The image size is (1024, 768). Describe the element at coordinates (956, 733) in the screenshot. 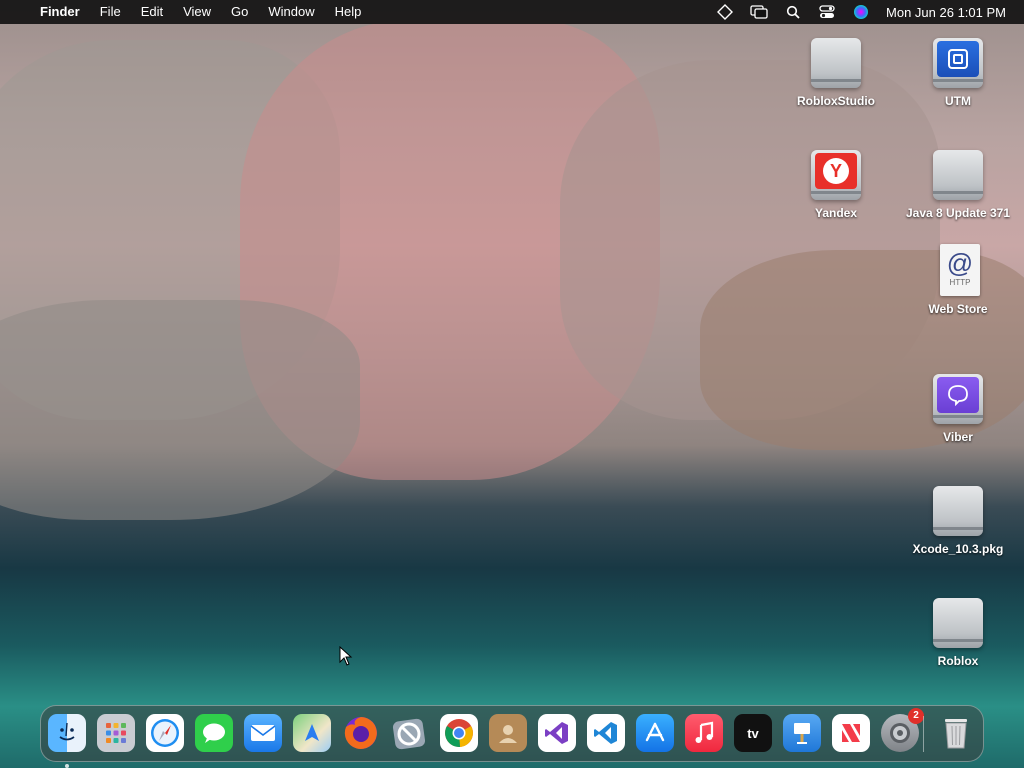

I see `dock-trash-icon` at that location.